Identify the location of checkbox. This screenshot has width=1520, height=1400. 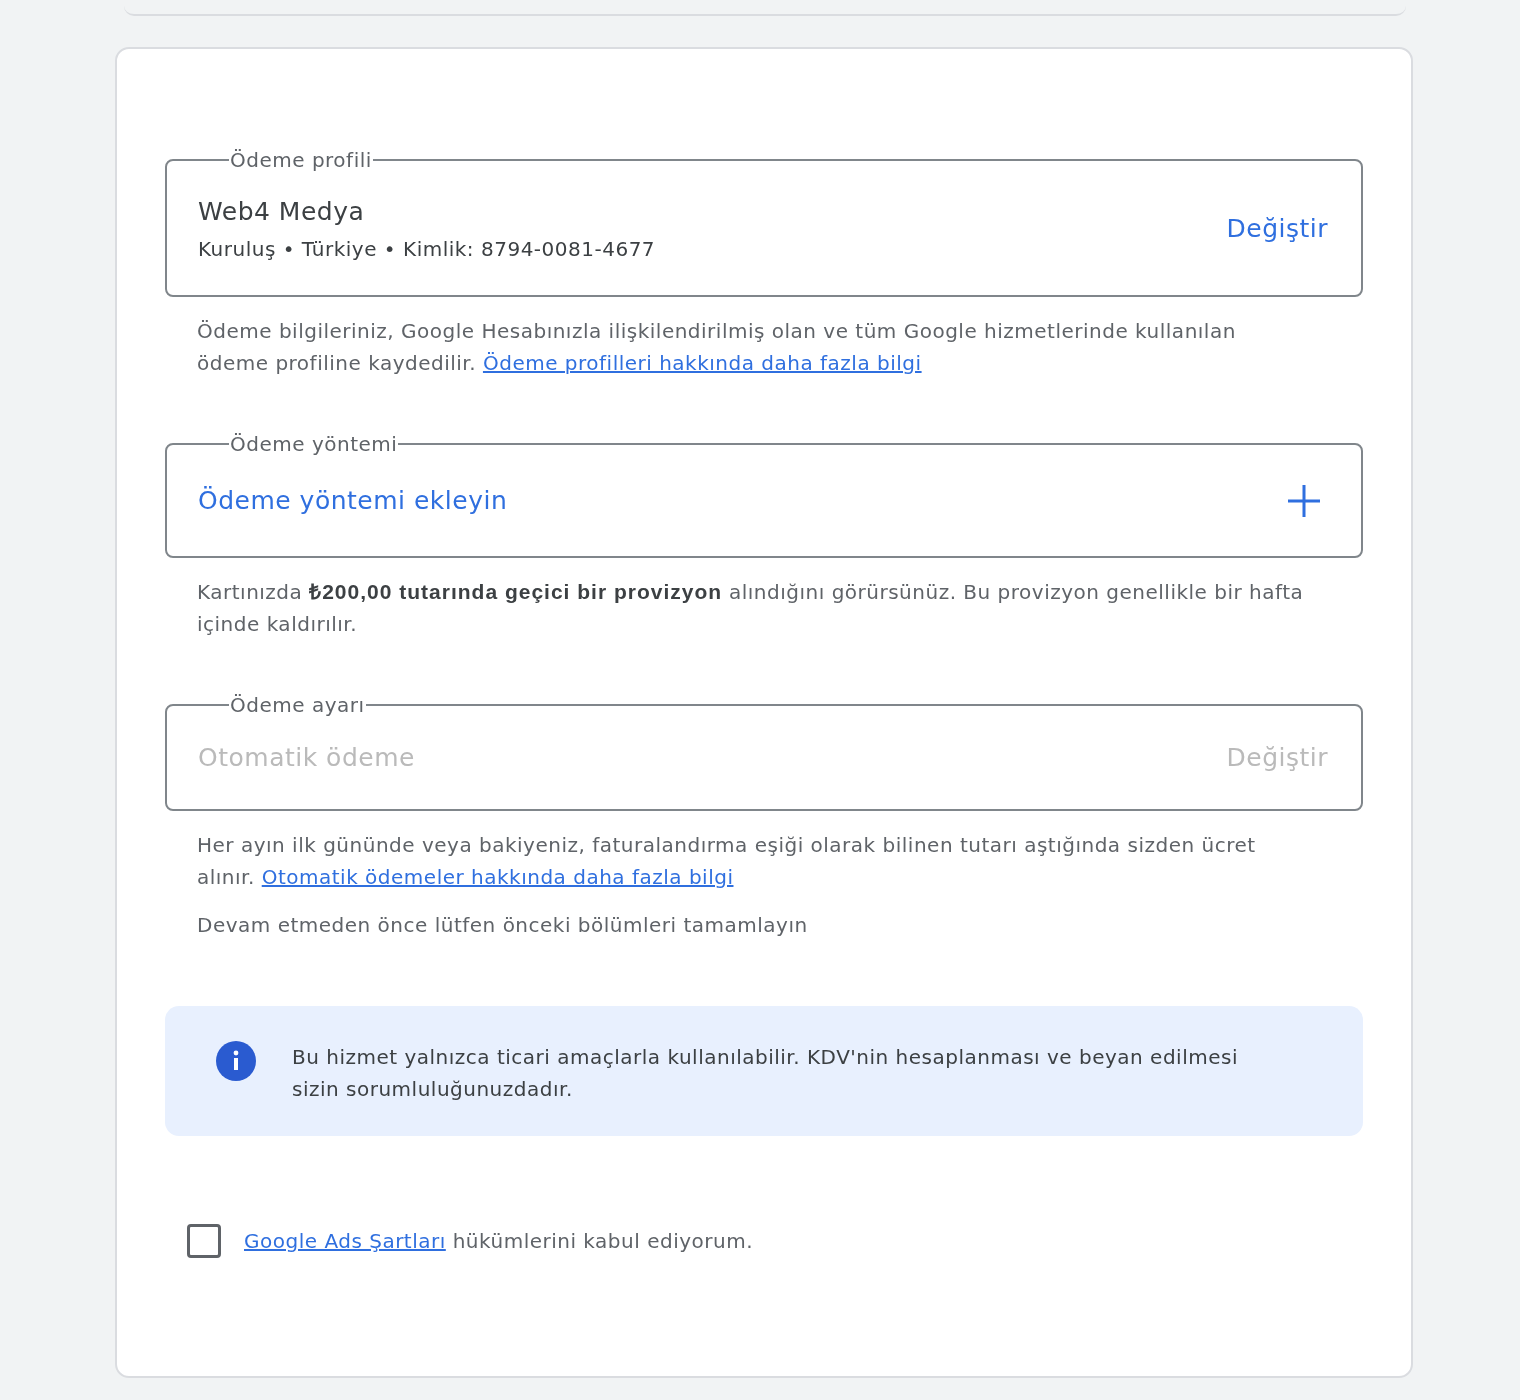
(204, 1241).